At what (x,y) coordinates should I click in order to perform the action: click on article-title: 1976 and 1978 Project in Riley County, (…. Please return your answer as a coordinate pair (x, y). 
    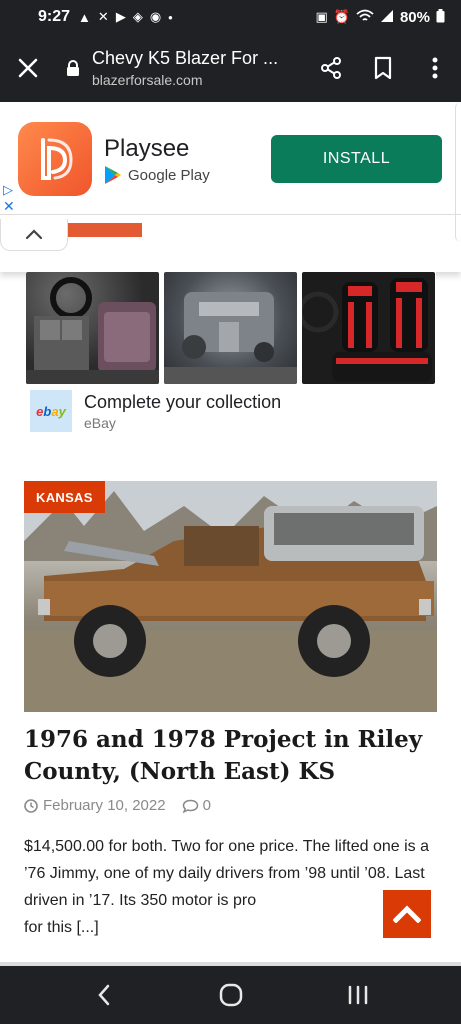
    Looking at the image, I should click on (229, 756).